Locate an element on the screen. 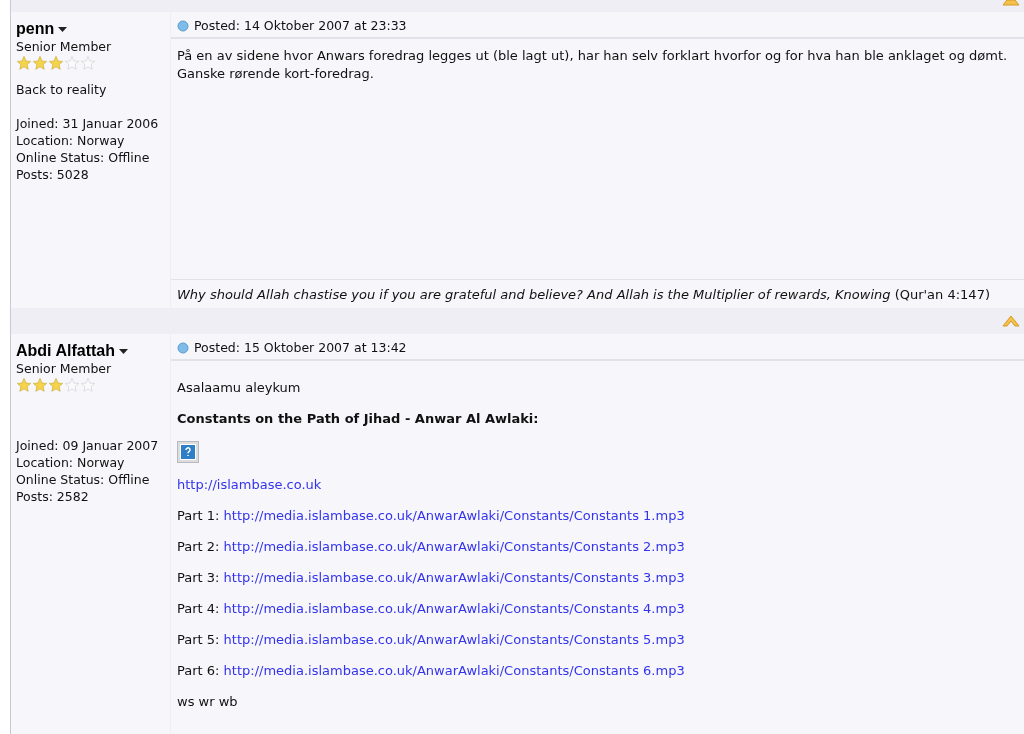 This screenshot has width=1024, height=734. post-heading: Constants on the Path of Jihad - Anwar Al Awlaki: is located at coordinates (358, 419).